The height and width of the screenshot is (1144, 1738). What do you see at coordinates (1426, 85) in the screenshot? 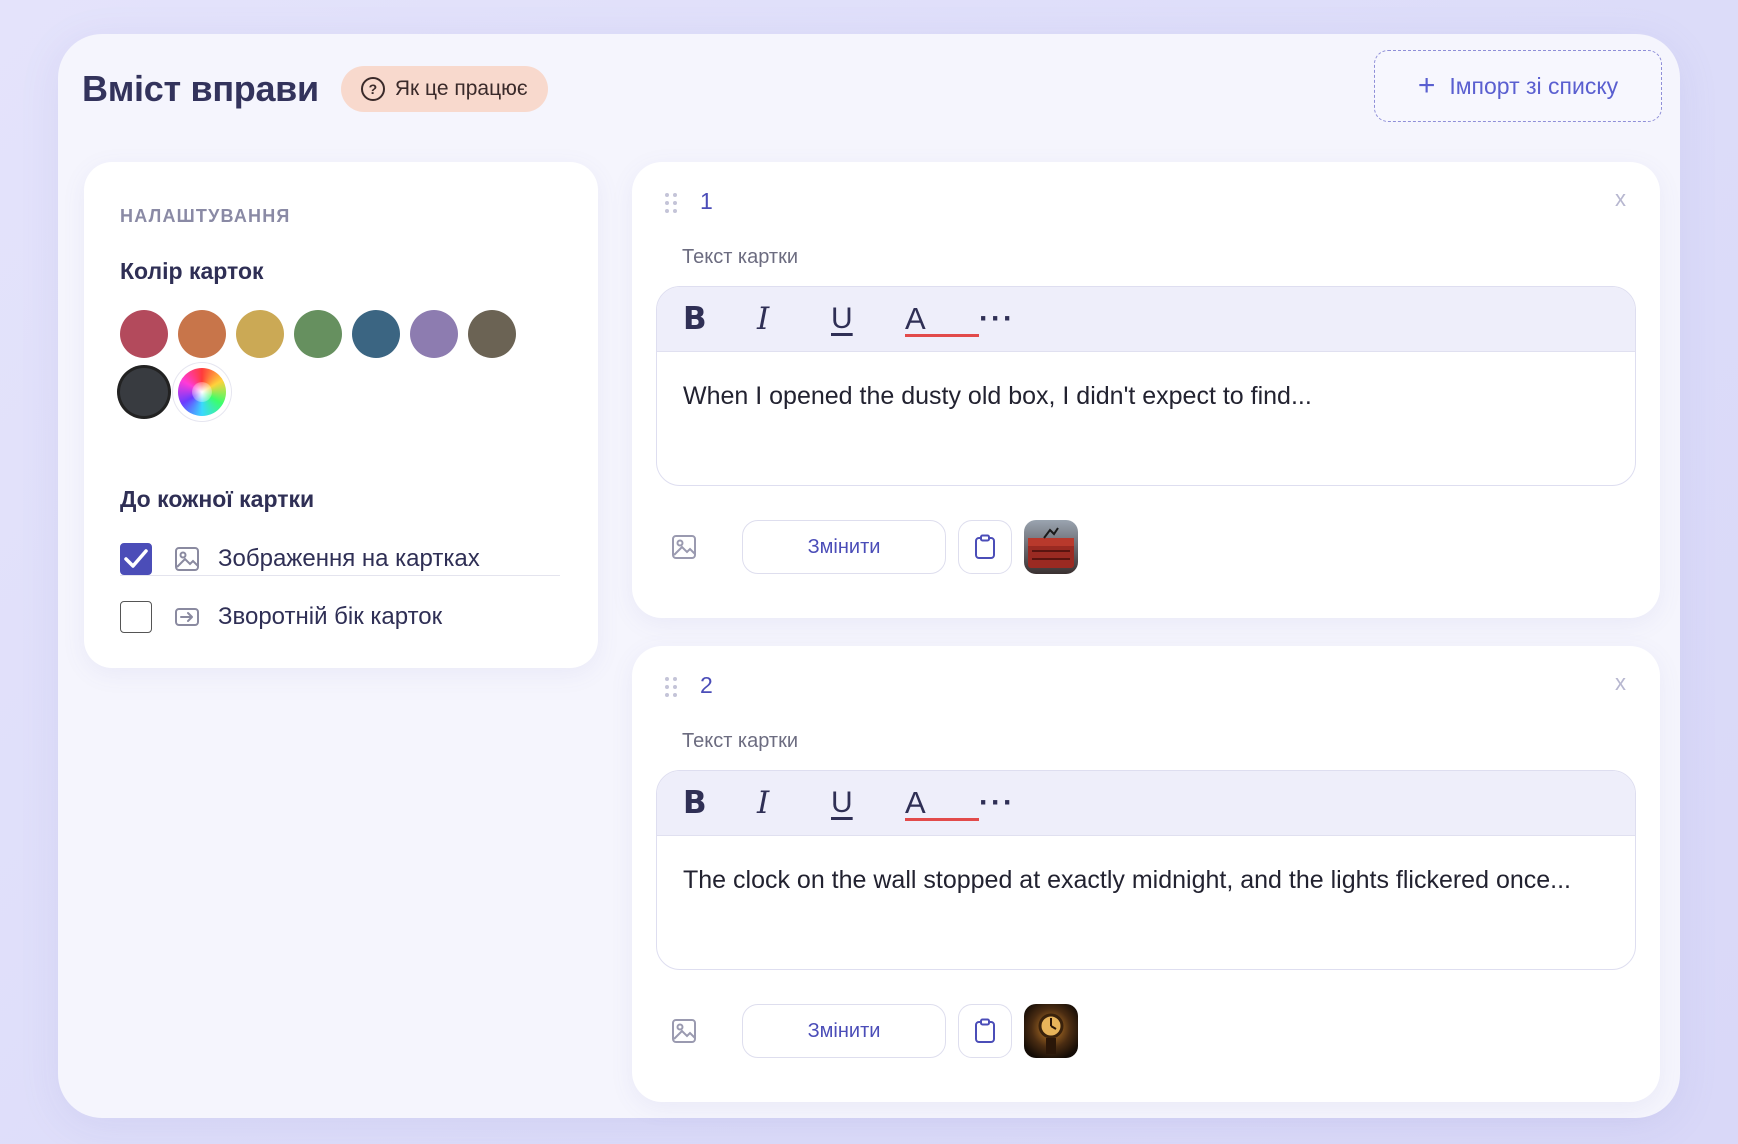
I see `plus-icon: +` at bounding box center [1426, 85].